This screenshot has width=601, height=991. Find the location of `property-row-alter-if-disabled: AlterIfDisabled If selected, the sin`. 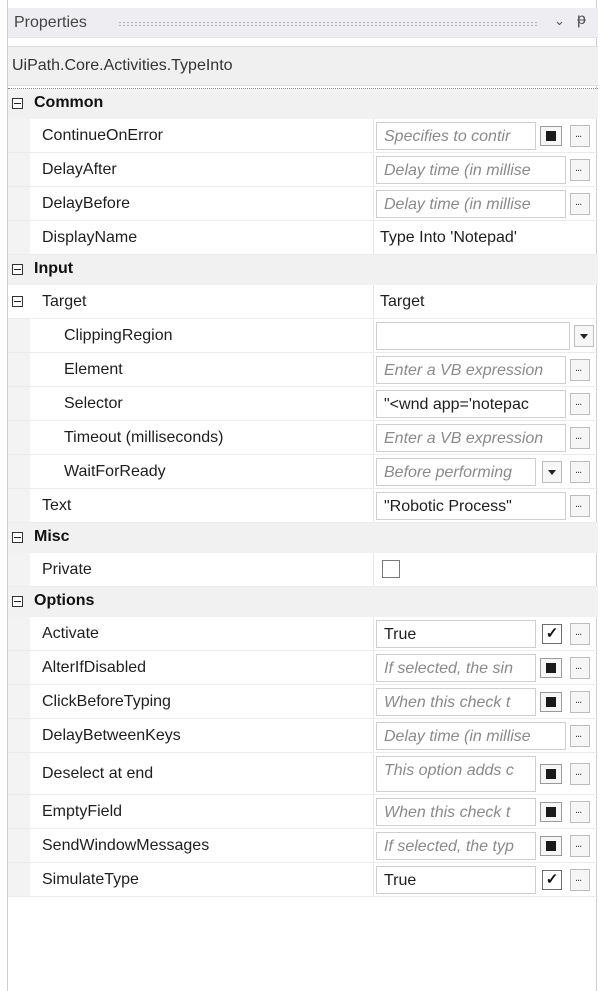

property-row-alter-if-disabled: AlterIfDisabled If selected, the sin is located at coordinates (303, 668).